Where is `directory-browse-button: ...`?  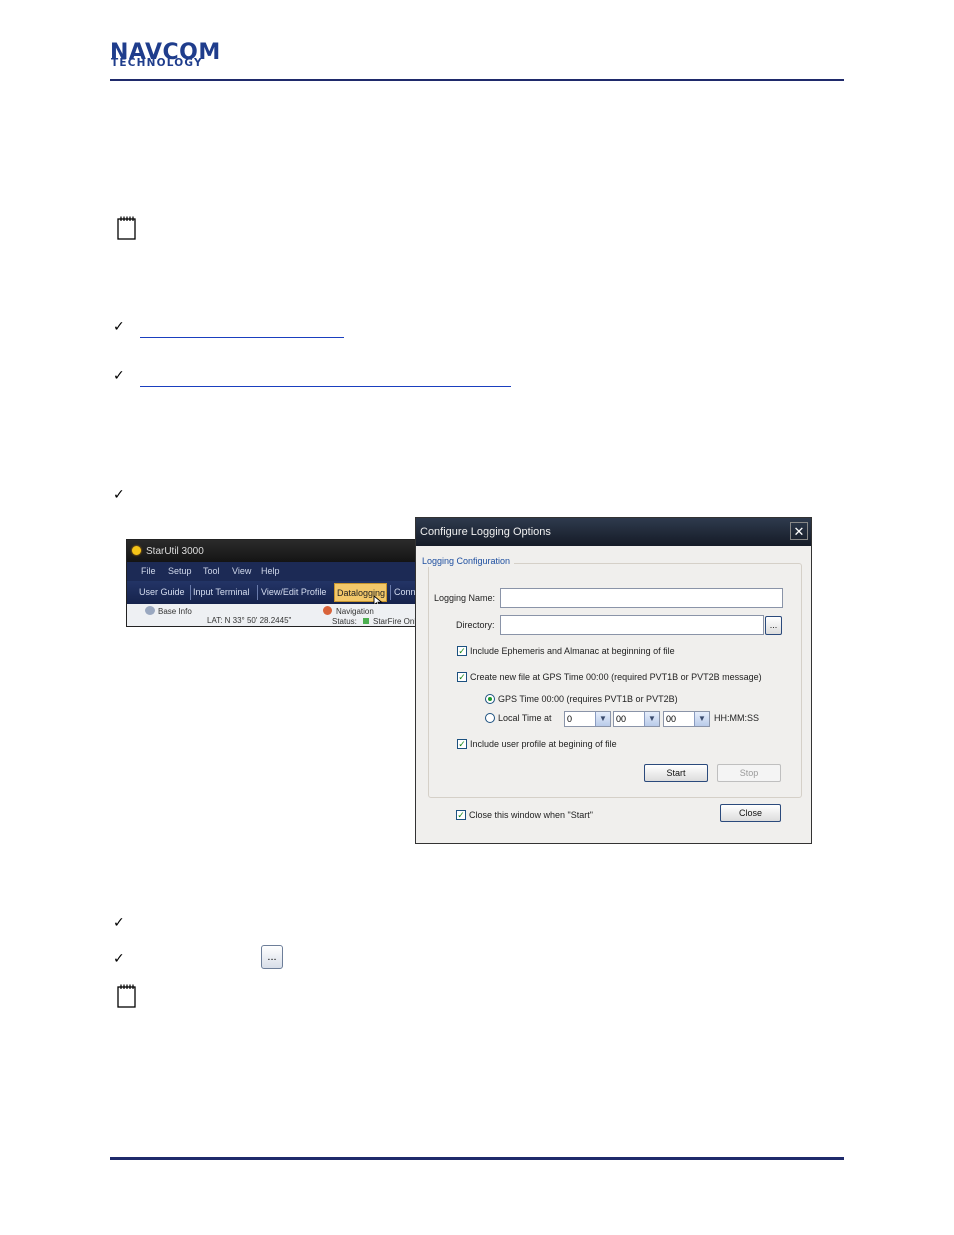
directory-browse-button: ... is located at coordinates (773, 625).